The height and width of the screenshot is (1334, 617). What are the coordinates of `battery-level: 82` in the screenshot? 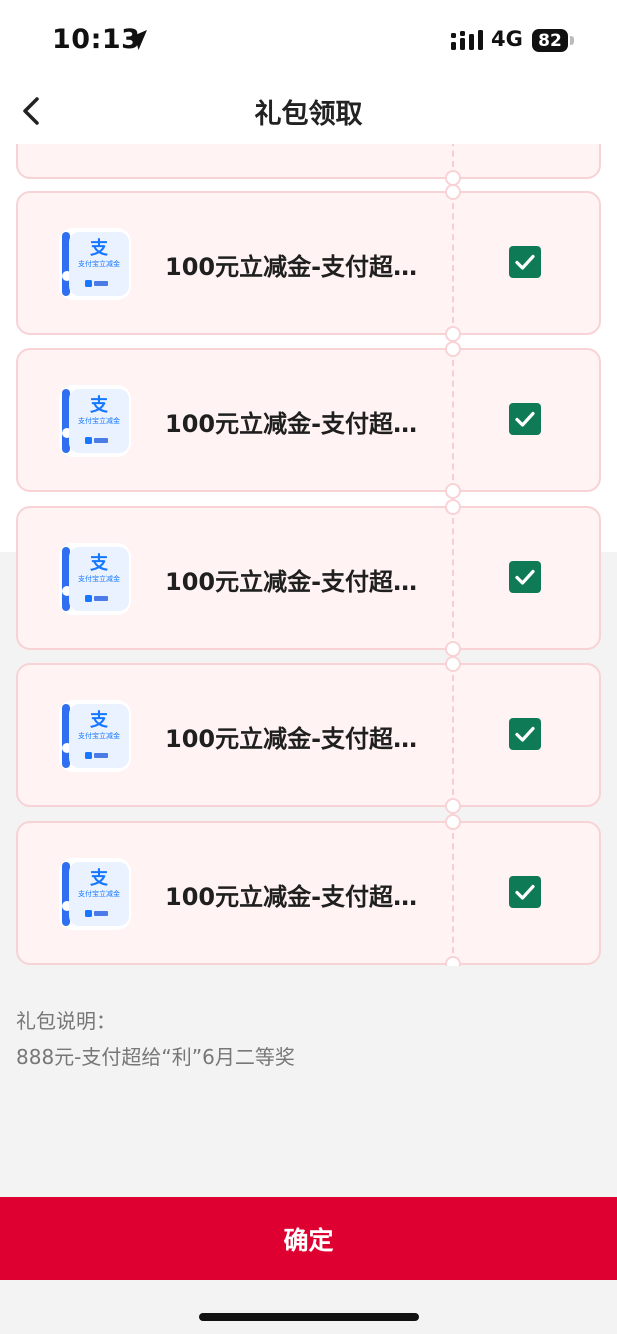 It's located at (550, 40).